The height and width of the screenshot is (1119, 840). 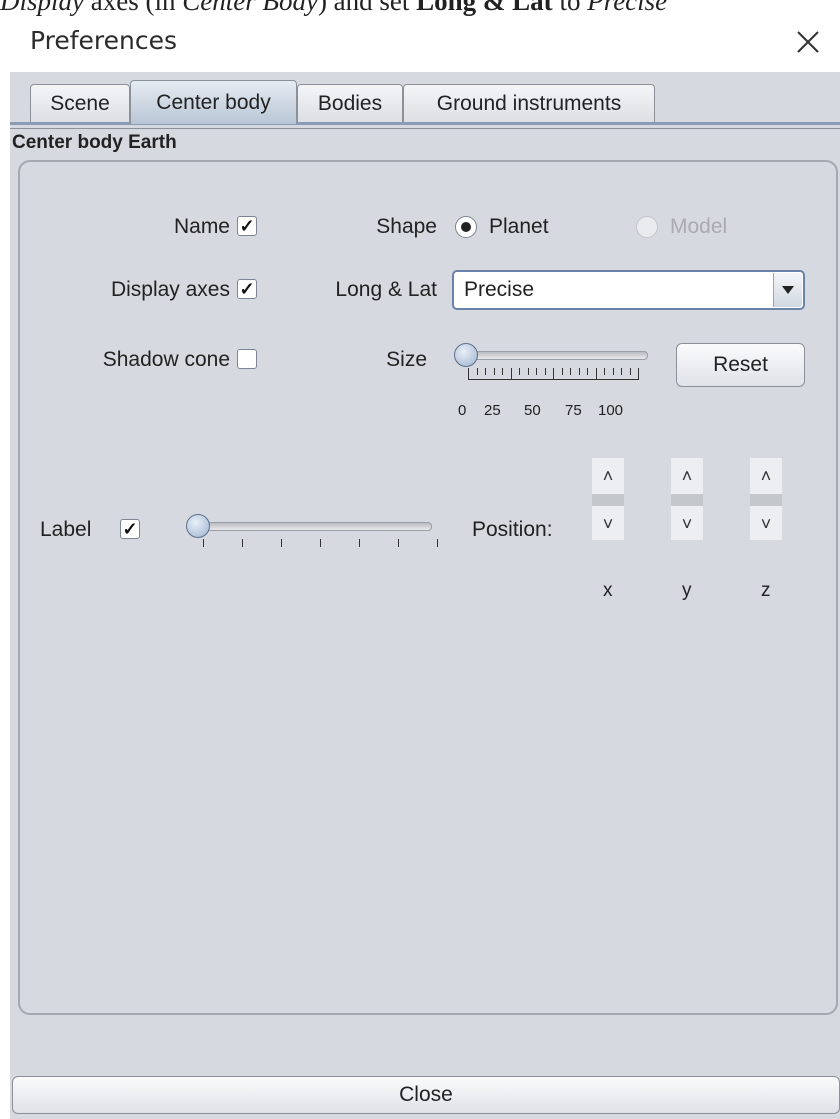 I want to click on tab-ground-instruments: Ground instruments, so click(x=529, y=103).